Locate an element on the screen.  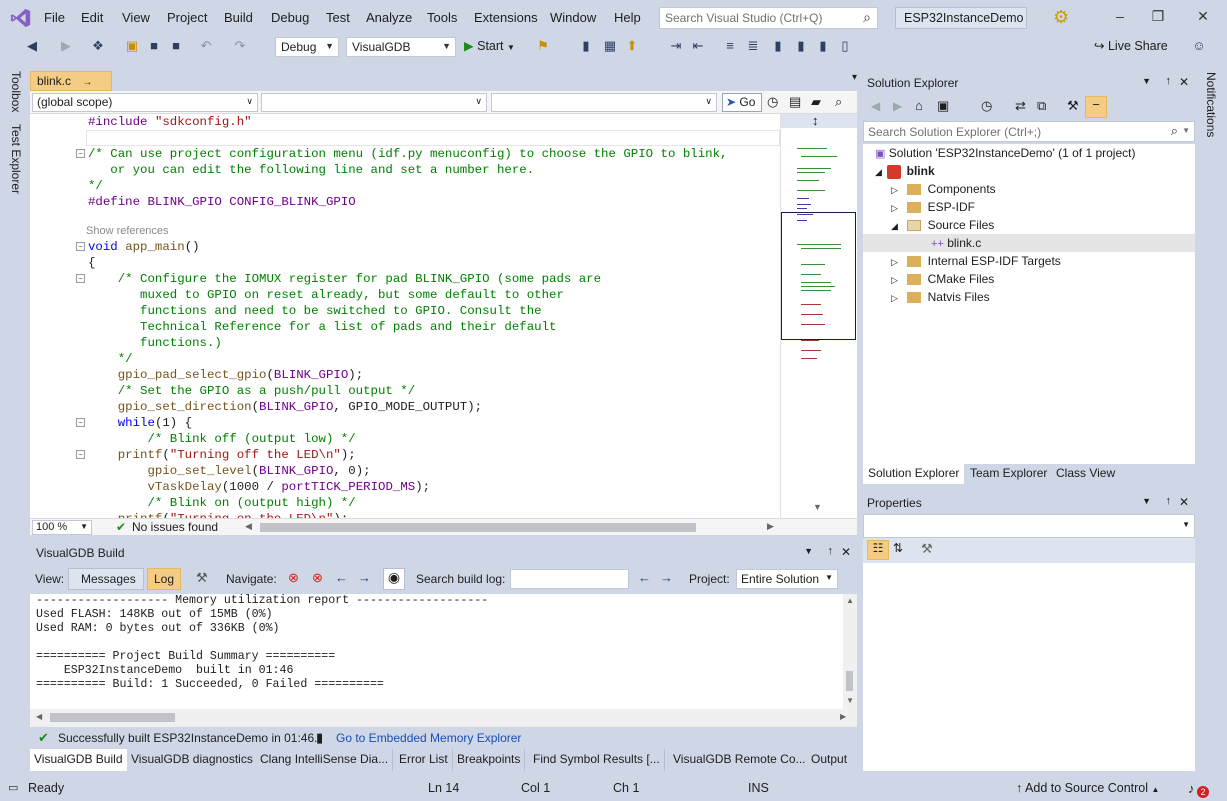
tab-visualgdb-diagnostics: VisualGDB diagnostics is located at coordinates (192, 760).